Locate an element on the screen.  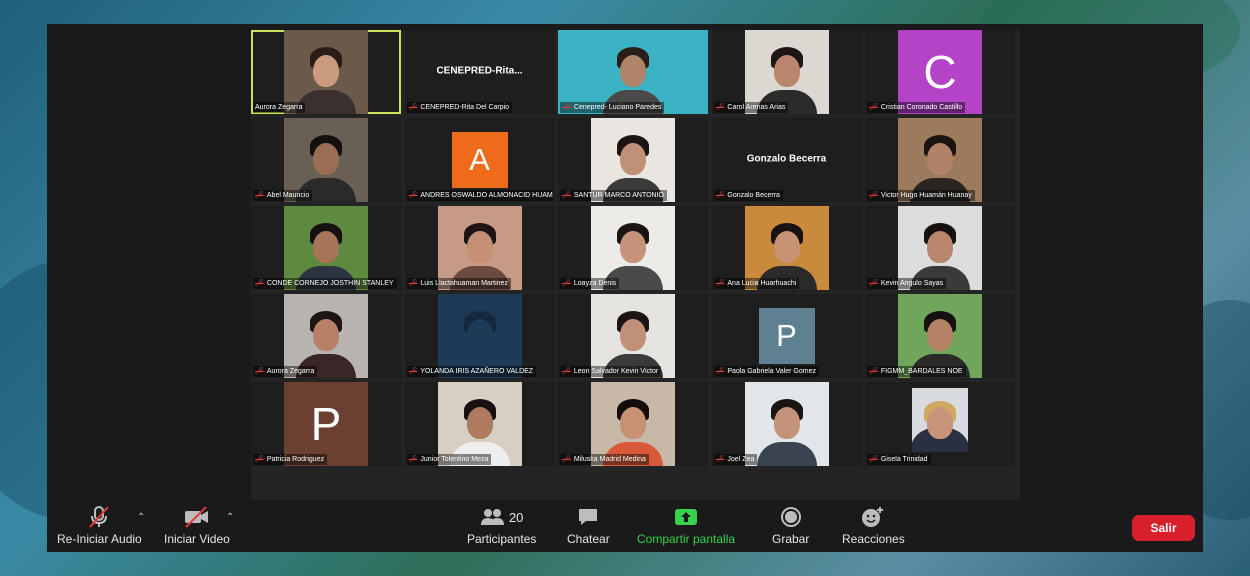
participant-tile: 🎤︎ Loayza Denis is located at coordinates (633, 248).